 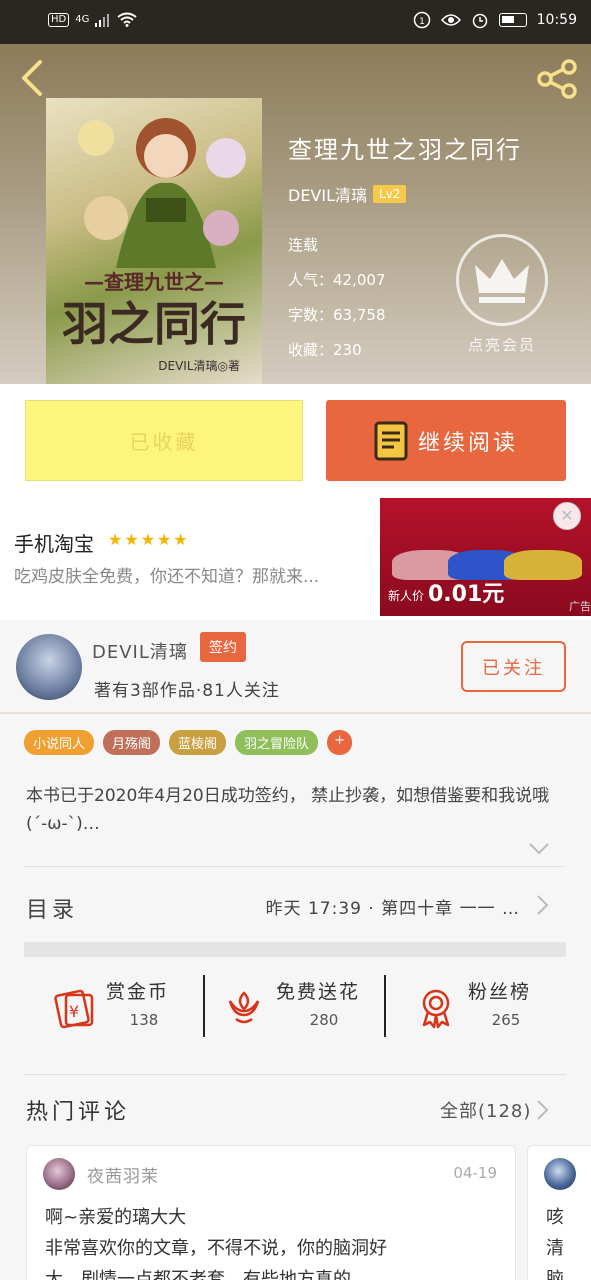 I want to click on reward-coin-stat: ¥ 赏金币 138, so click(x=122, y=1008).